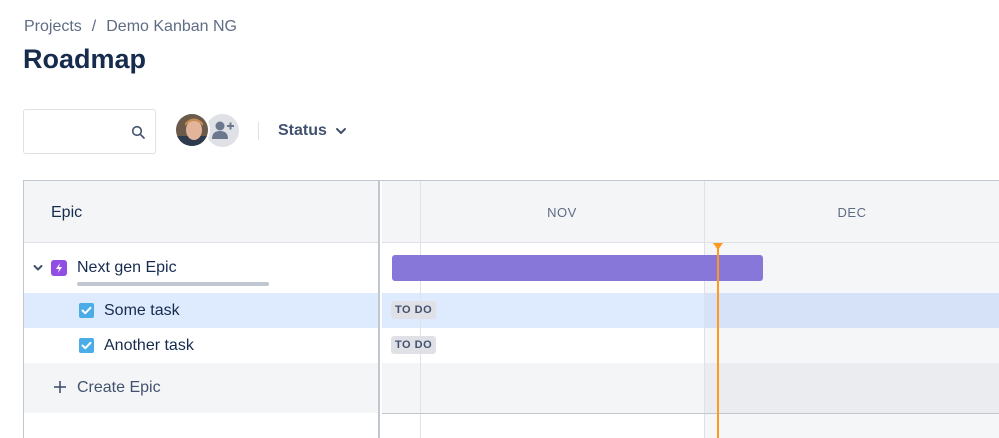  I want to click on user-avatar, so click(192, 130).